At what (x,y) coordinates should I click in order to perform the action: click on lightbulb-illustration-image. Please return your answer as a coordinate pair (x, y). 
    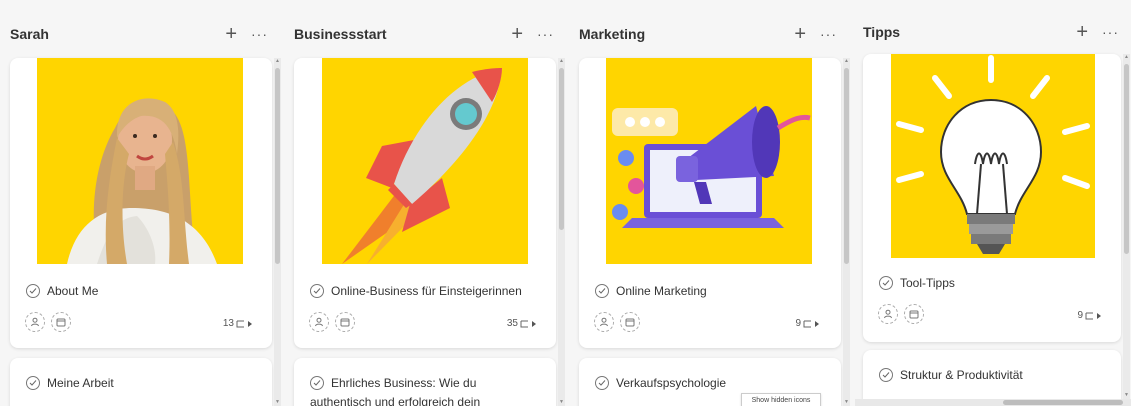
    Looking at the image, I should click on (993, 156).